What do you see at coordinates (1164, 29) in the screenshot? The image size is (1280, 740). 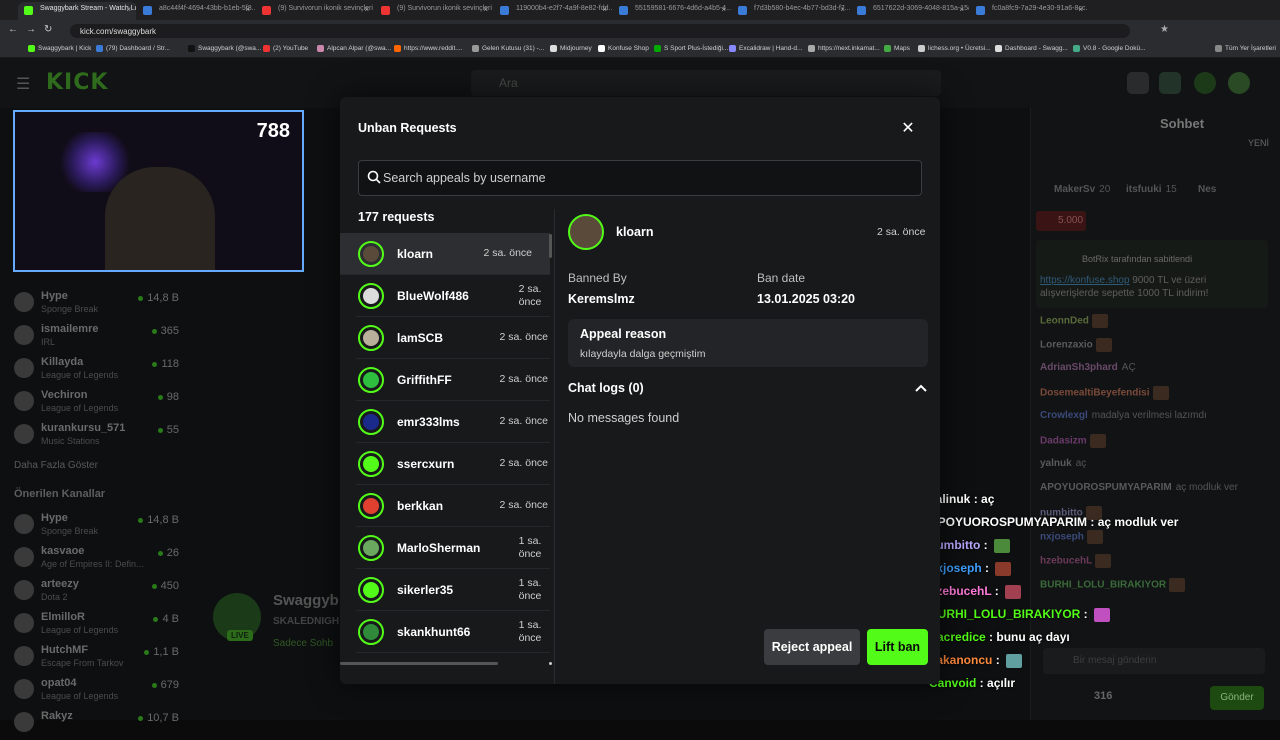 I see `bookmark-star-icon: ★` at bounding box center [1164, 29].